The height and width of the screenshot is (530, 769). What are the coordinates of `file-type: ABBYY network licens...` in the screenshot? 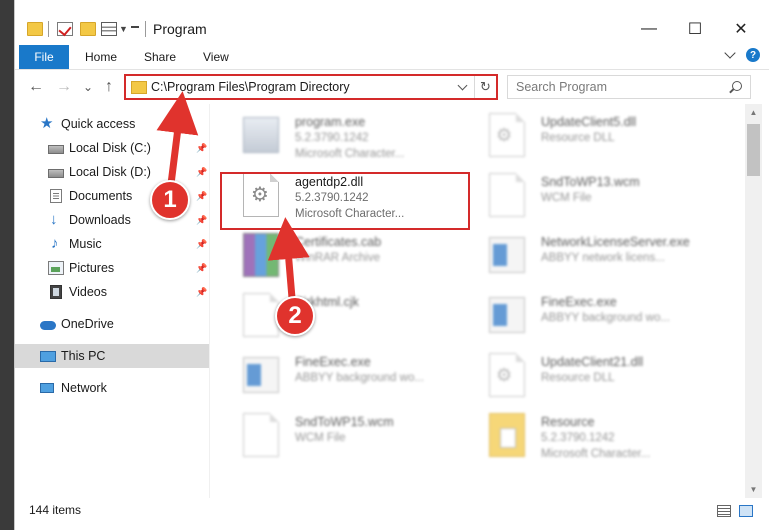 It's located at (603, 258).